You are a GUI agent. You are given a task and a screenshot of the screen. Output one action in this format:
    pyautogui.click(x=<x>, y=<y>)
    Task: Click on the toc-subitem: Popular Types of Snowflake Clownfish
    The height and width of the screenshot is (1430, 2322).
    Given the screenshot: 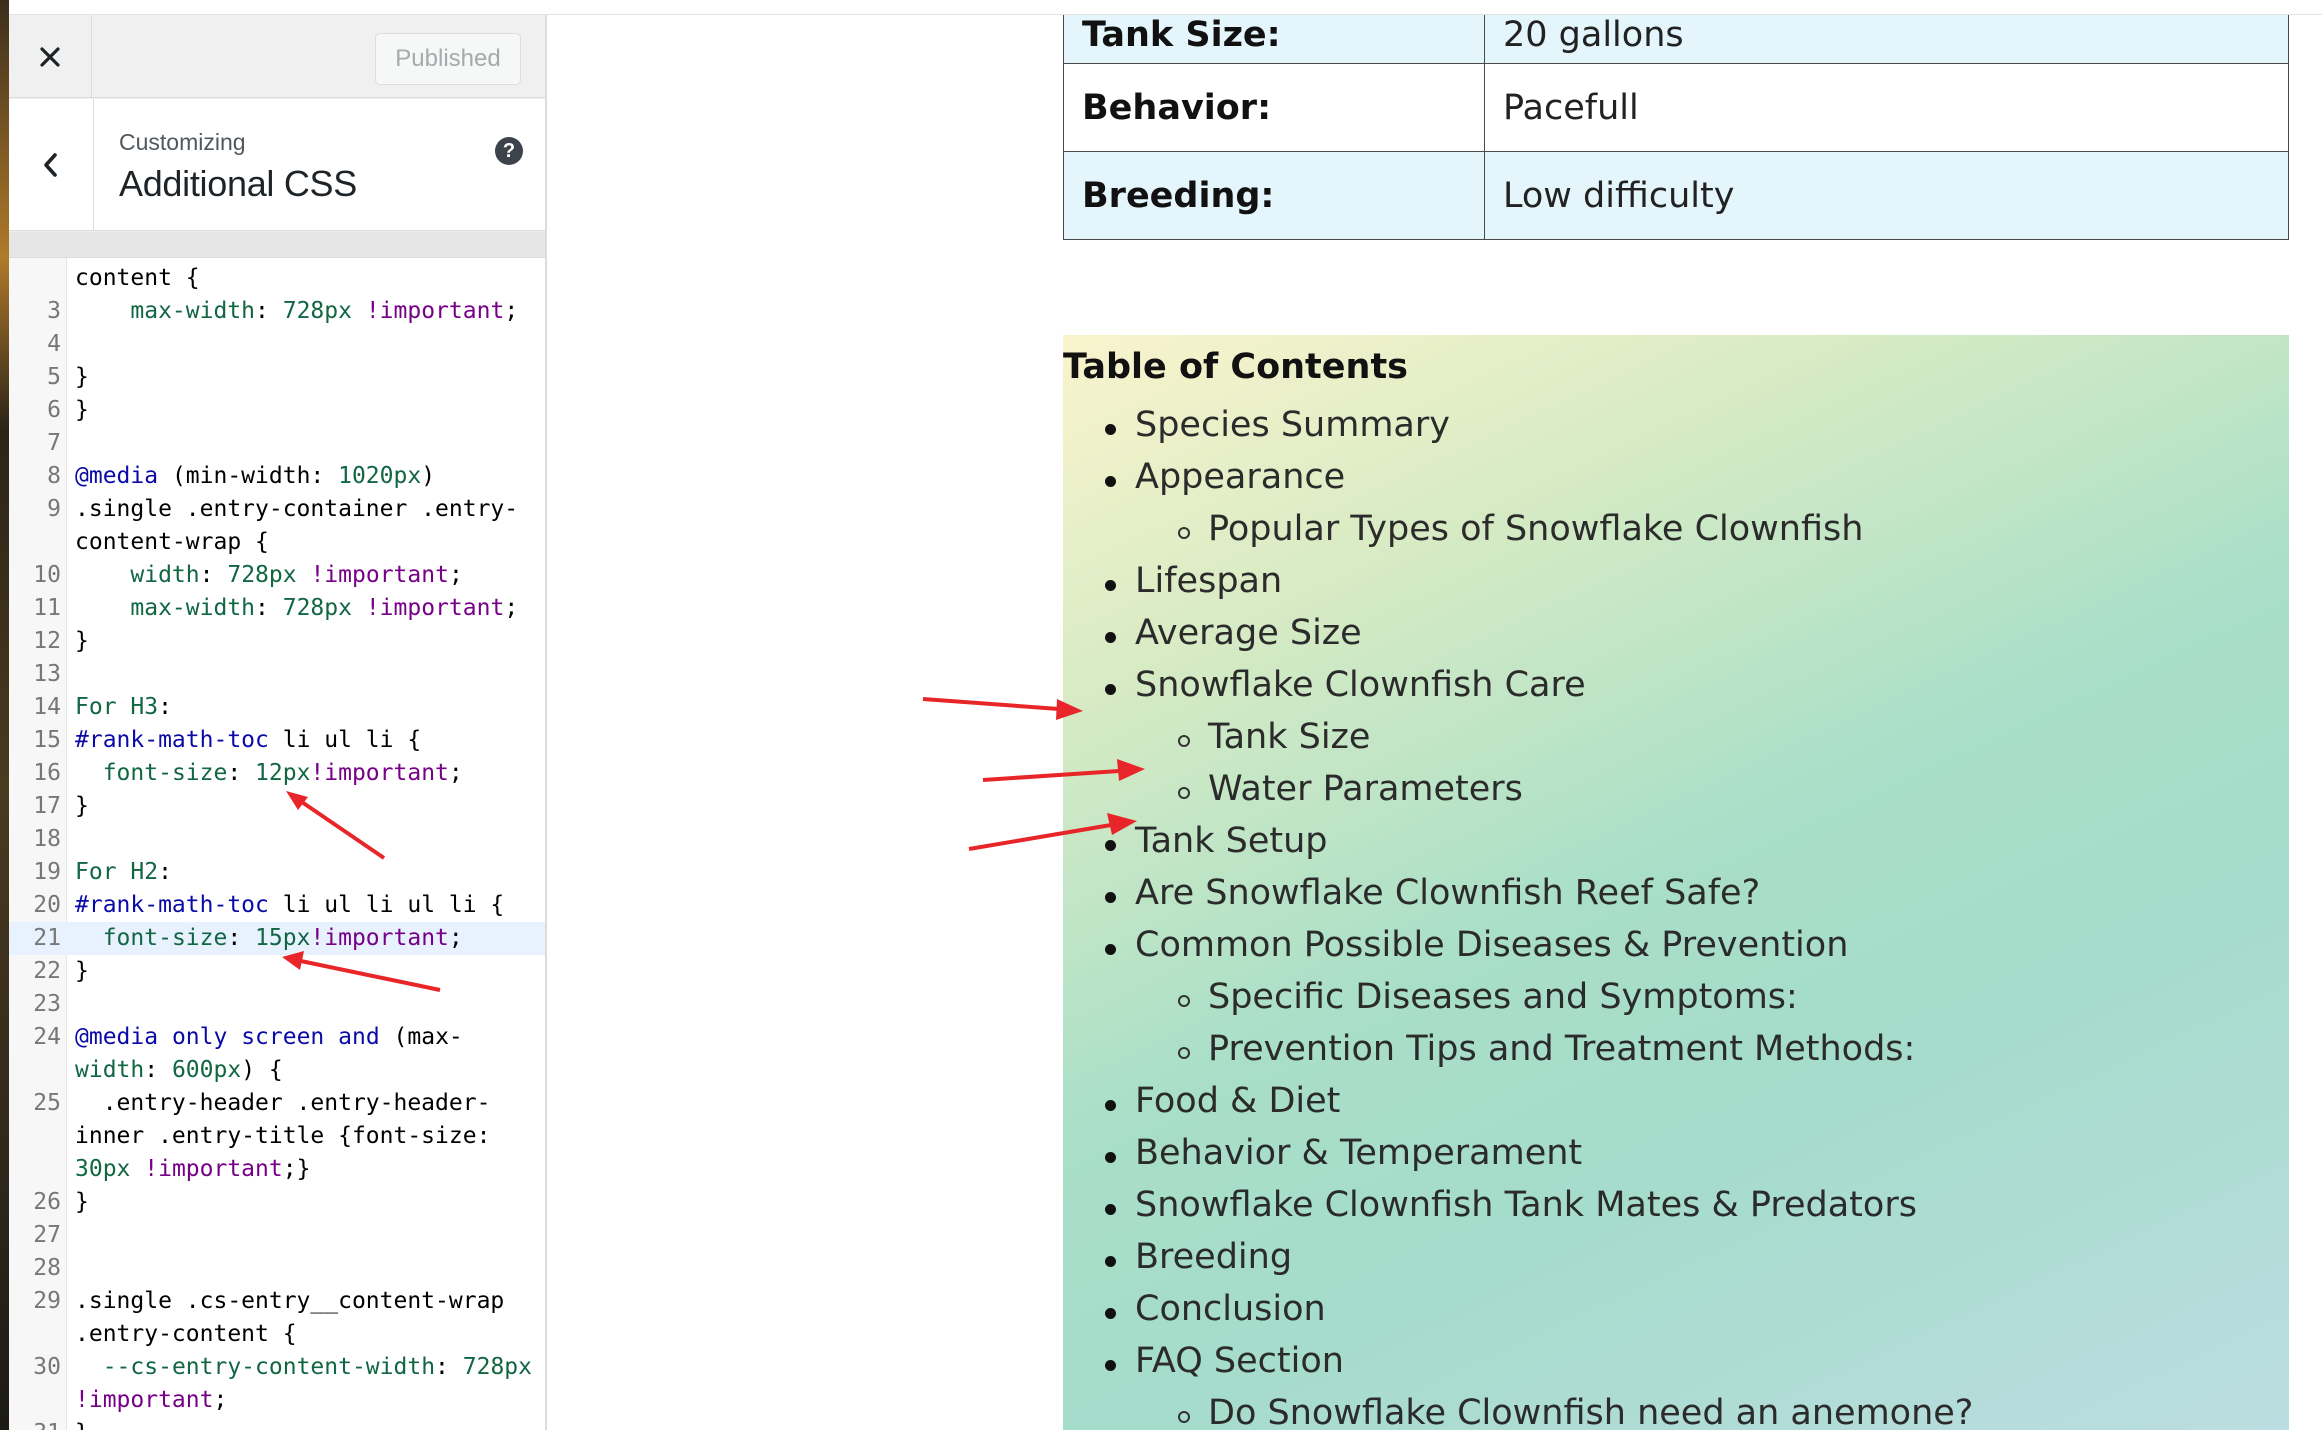 What is the action you would take?
    pyautogui.click(x=1520, y=529)
    